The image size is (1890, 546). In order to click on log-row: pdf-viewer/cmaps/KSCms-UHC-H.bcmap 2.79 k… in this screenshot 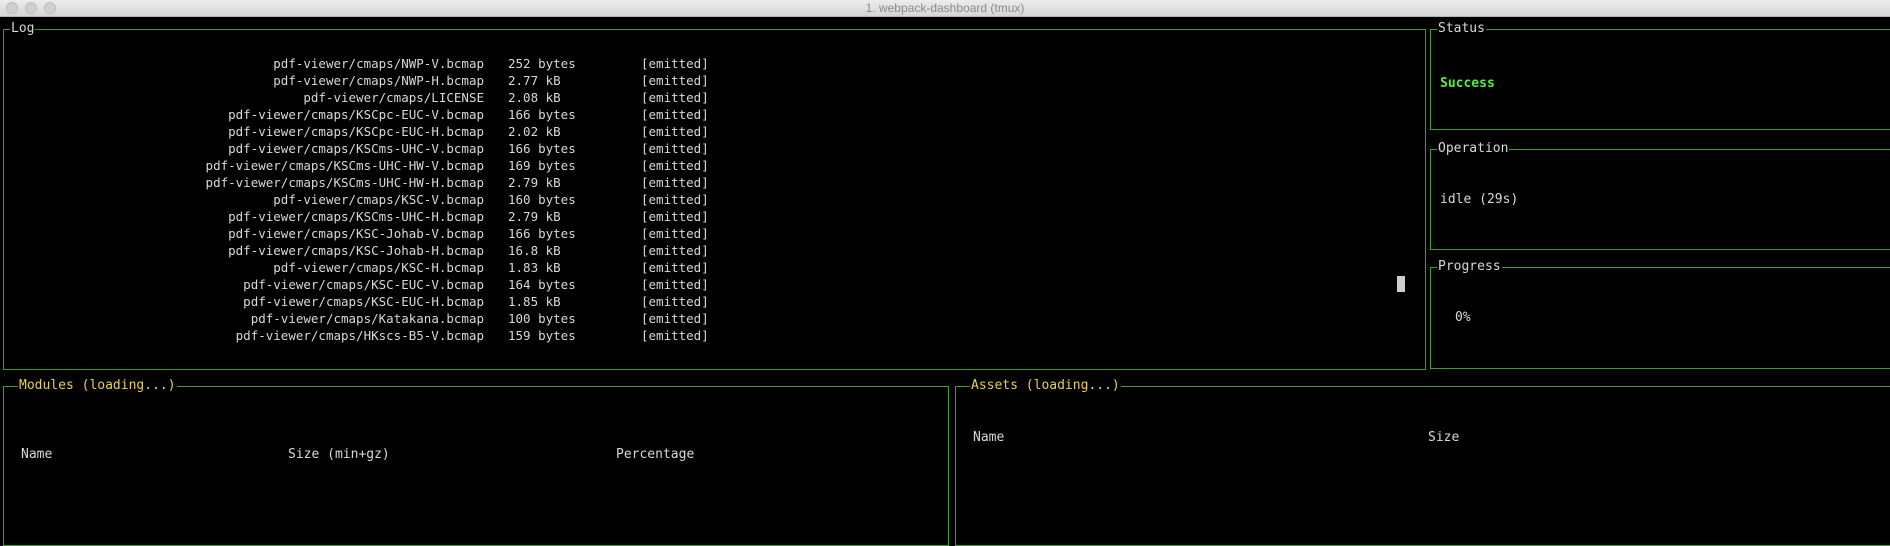, I will do `click(356, 216)`.